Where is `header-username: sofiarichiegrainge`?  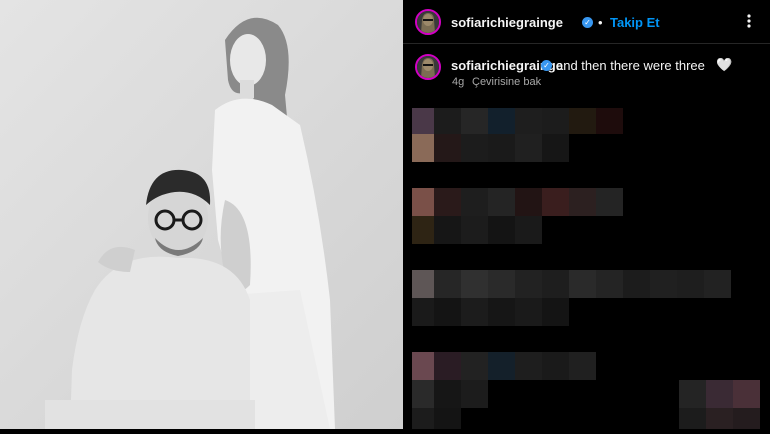
header-username: sofiarichiegrainge is located at coordinates (507, 22).